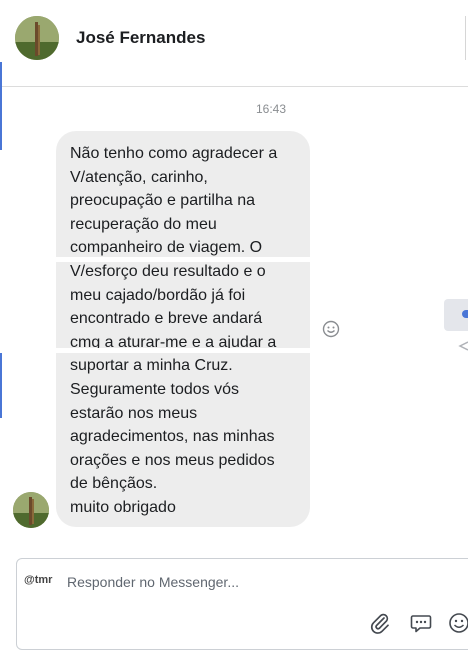 The image size is (468, 655). Describe the element at coordinates (37, 38) in the screenshot. I see `contact-avatar` at that location.